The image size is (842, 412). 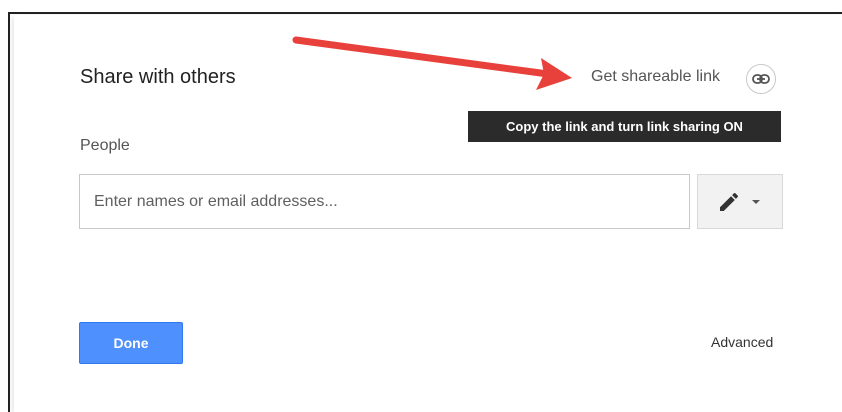 I want to click on advanced-link: Advanced, so click(x=742, y=342).